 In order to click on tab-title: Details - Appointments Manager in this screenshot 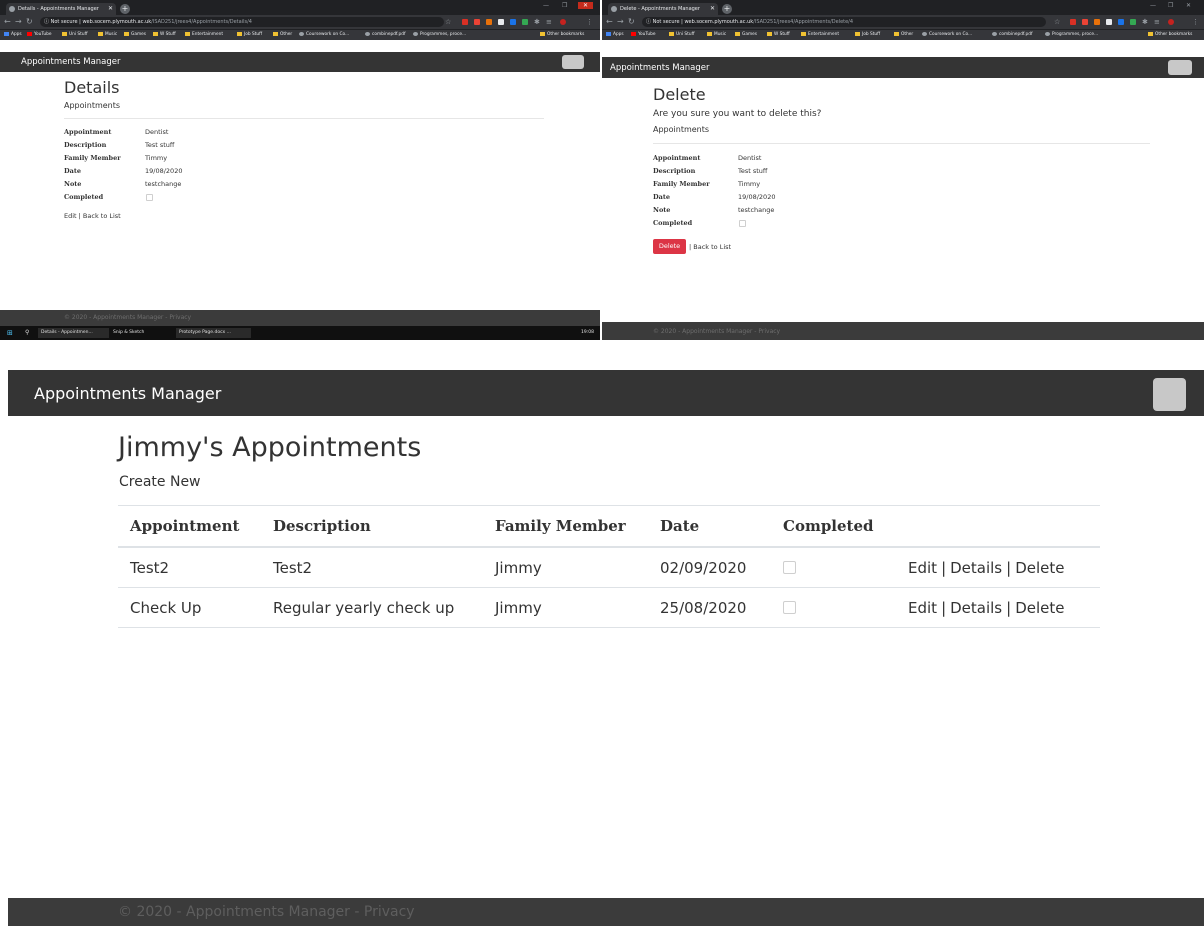, I will do `click(58, 9)`.